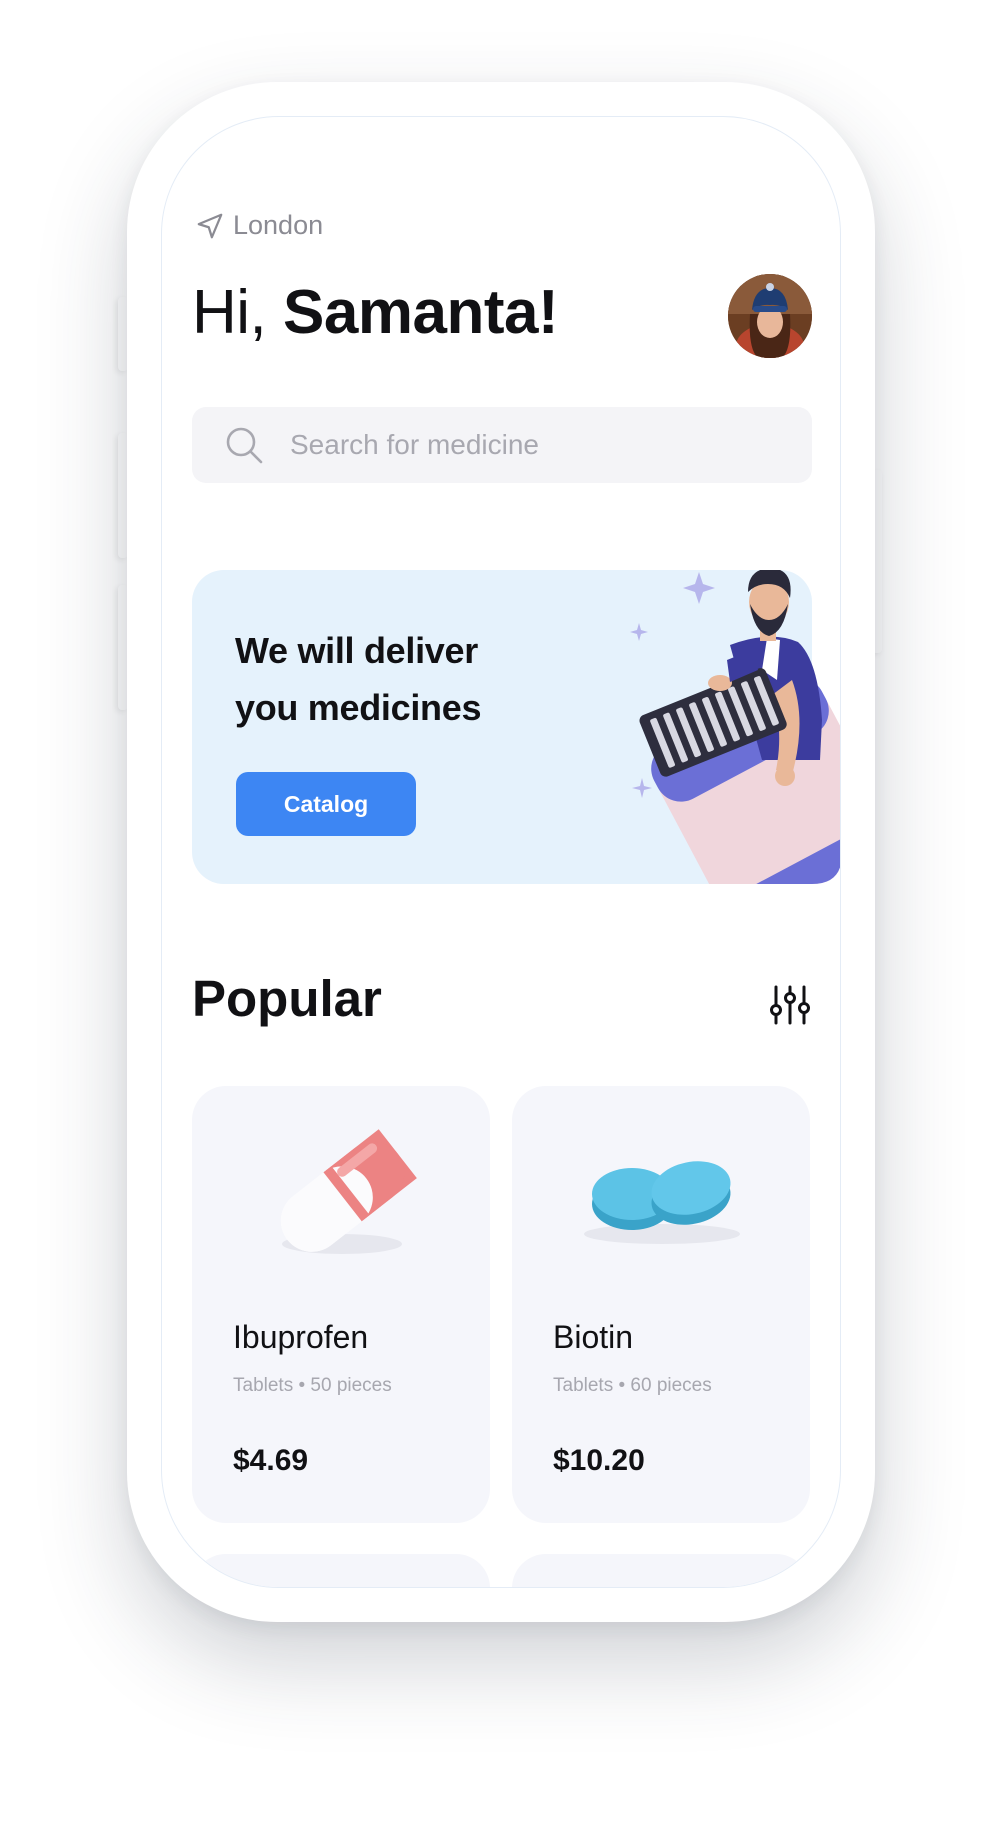  What do you see at coordinates (661, 1304) in the screenshot?
I see `product-card-biotin: Biotin Tablets • 60 pieces $10.20` at bounding box center [661, 1304].